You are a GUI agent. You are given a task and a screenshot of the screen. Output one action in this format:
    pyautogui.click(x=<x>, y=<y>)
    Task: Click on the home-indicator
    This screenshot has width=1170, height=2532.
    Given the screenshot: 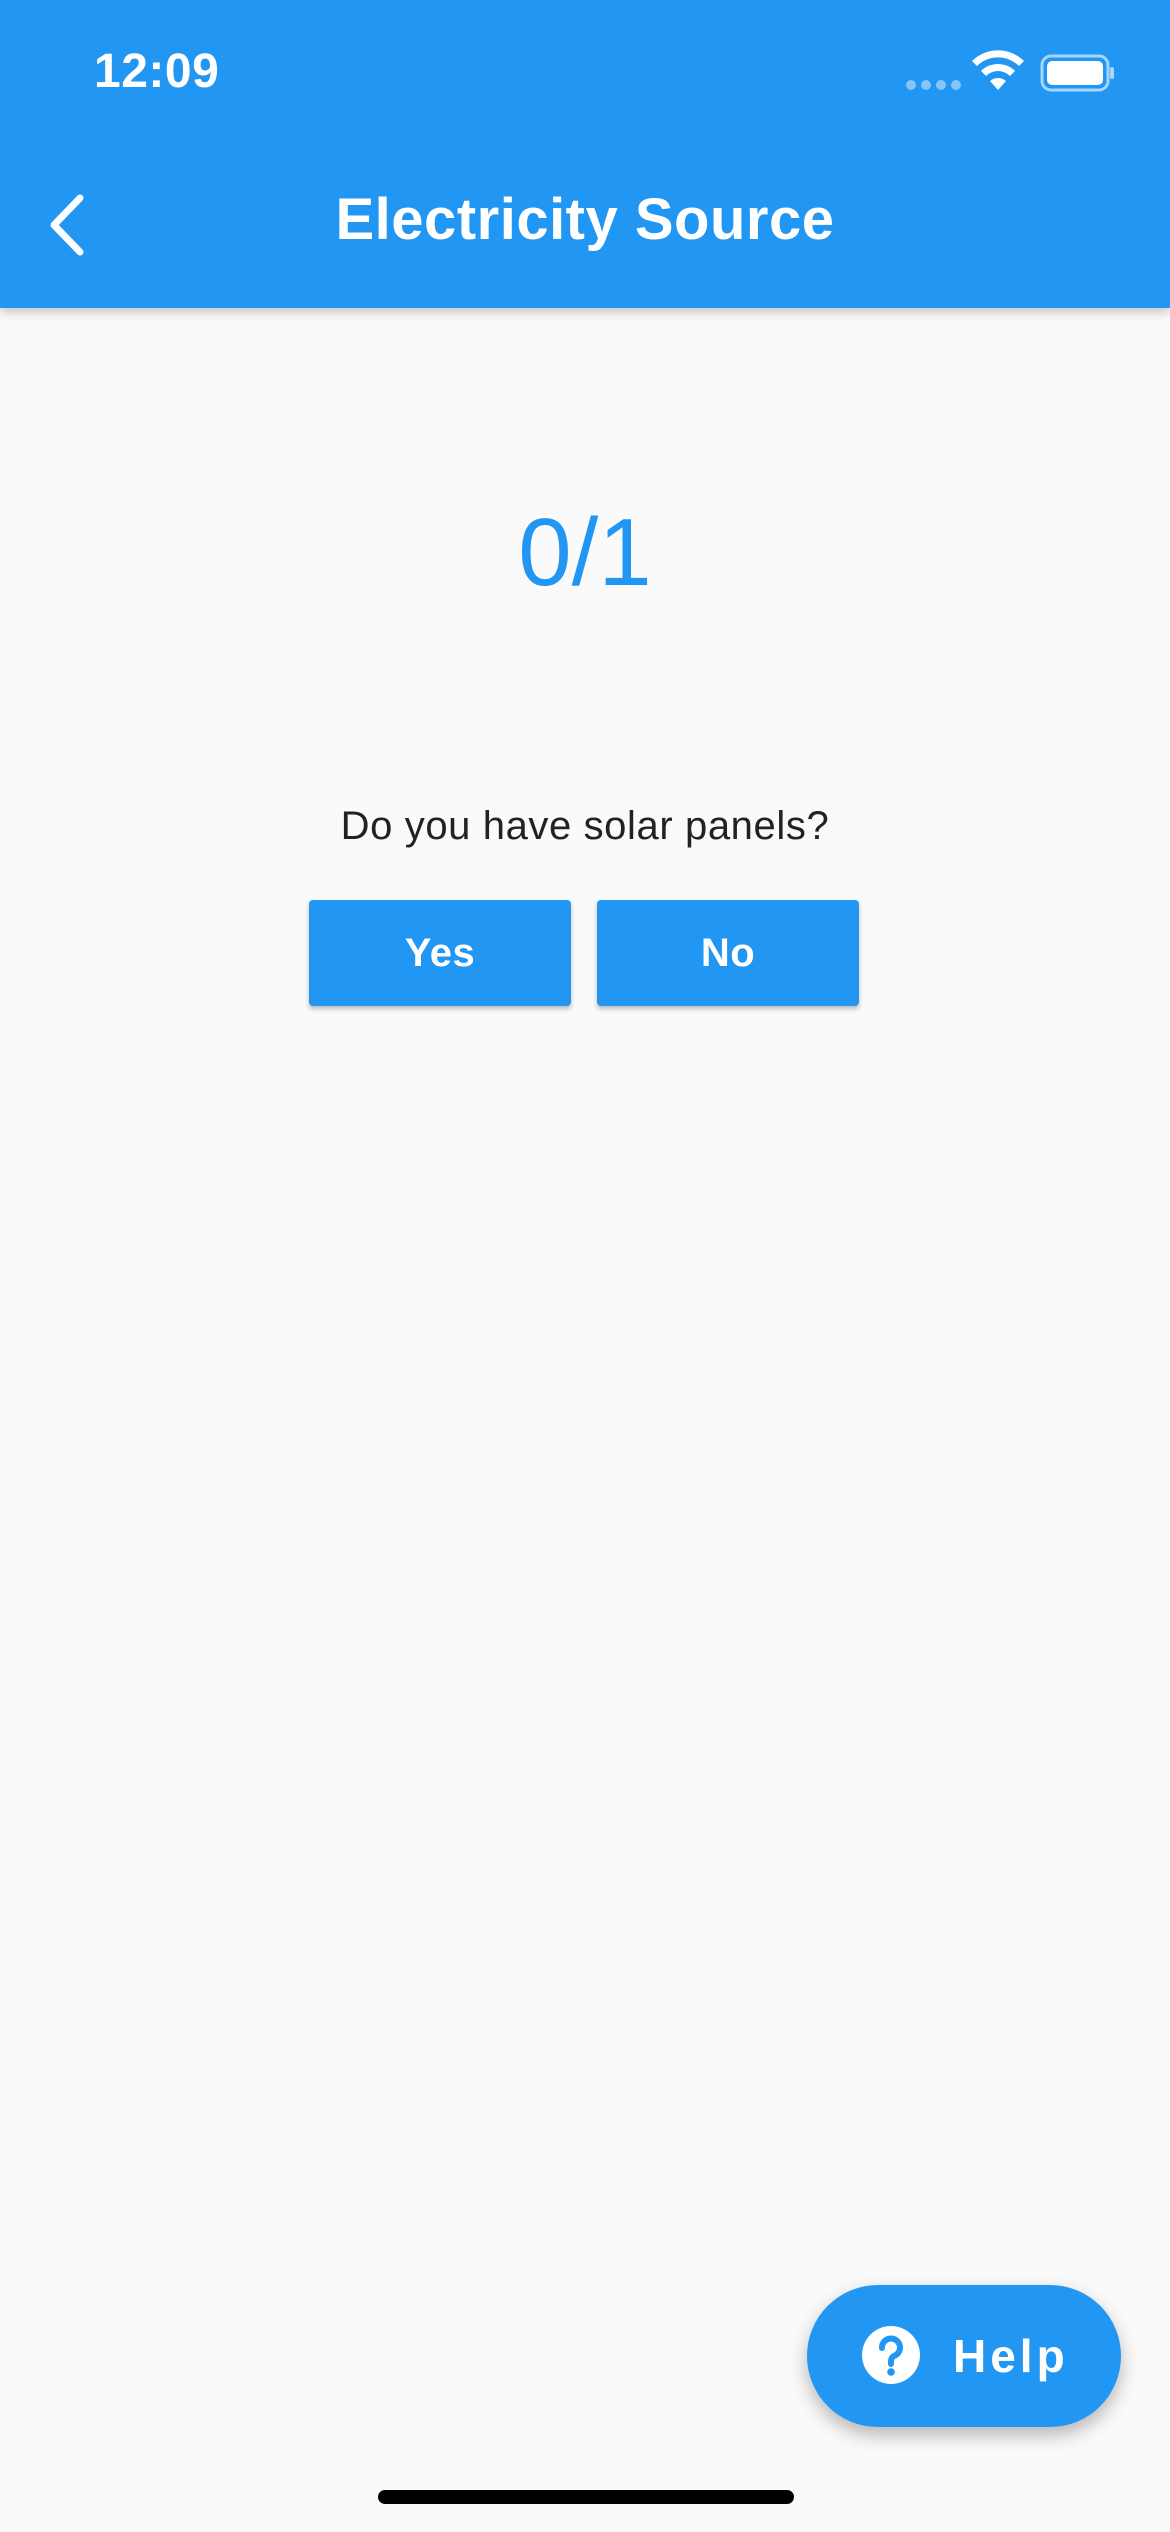 What is the action you would take?
    pyautogui.click(x=586, y=2497)
    